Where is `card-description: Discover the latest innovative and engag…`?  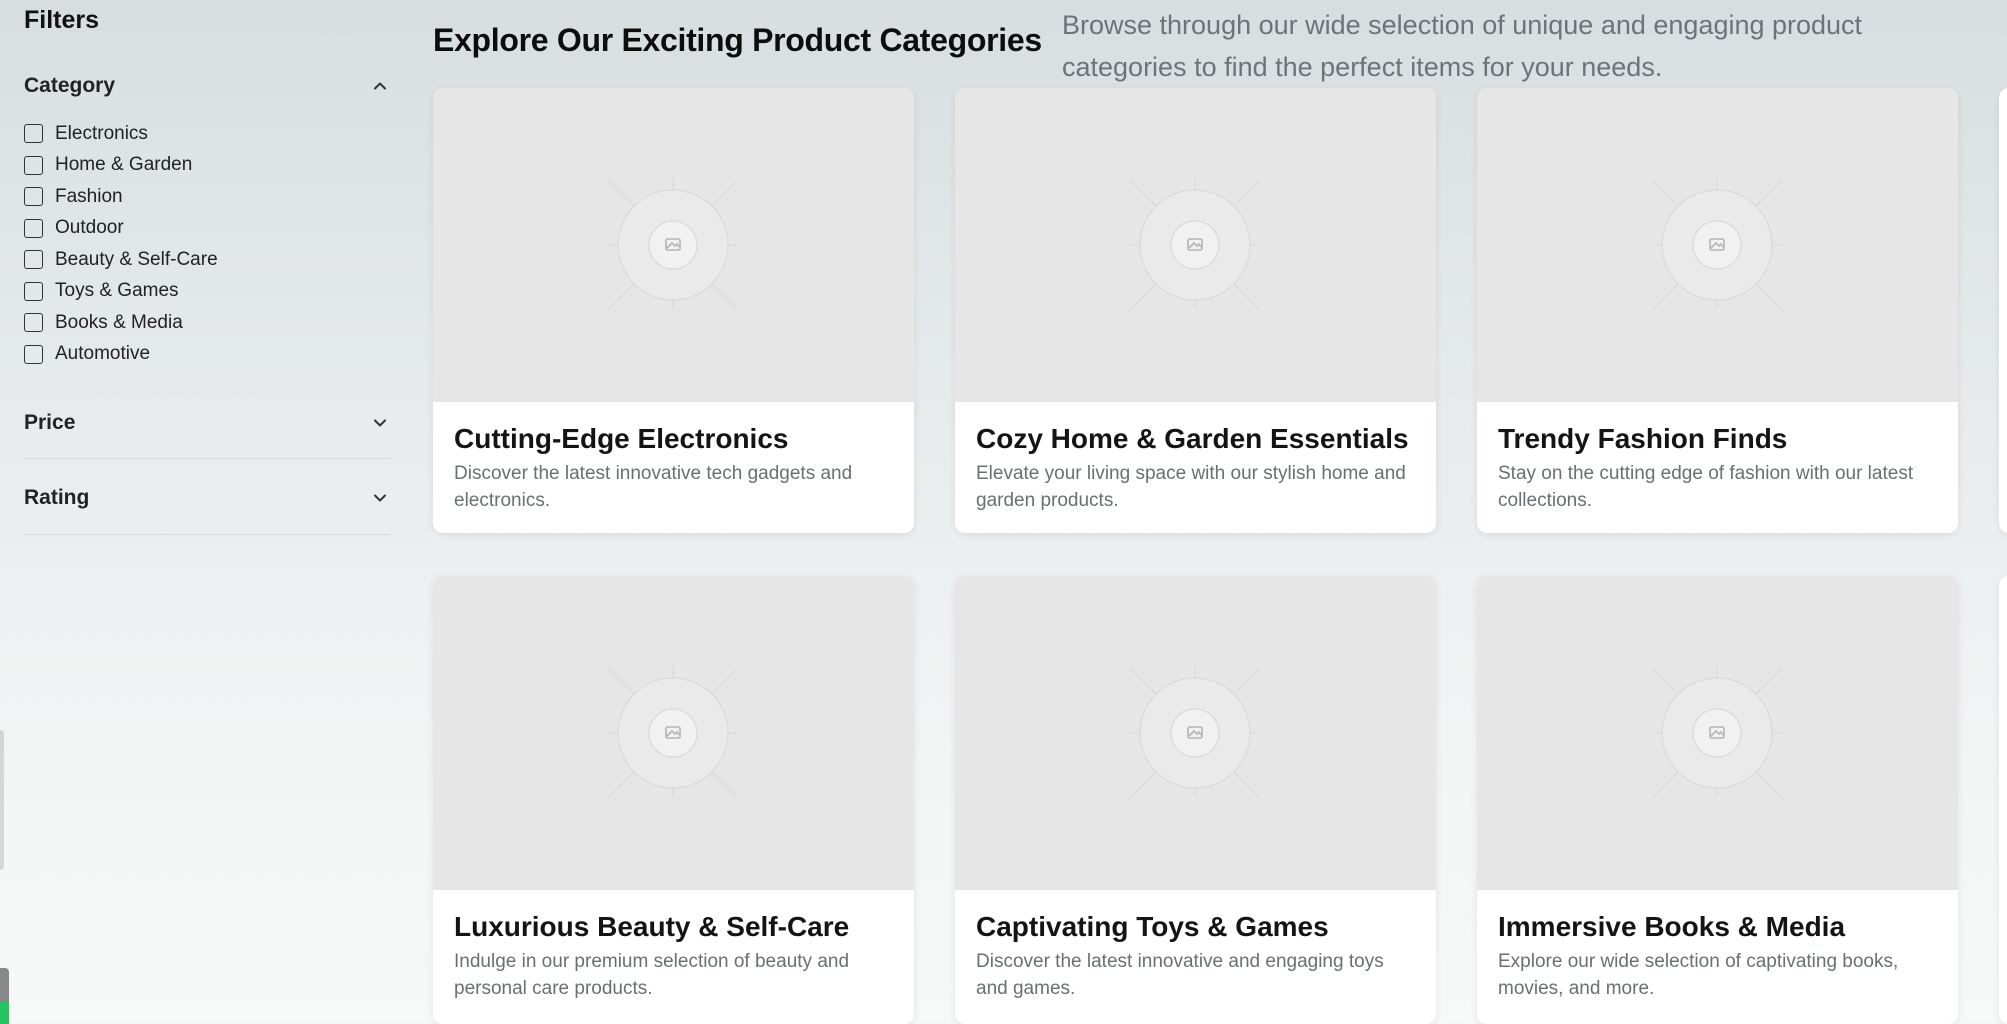
card-description: Discover the latest innovative and engag… is located at coordinates (1180, 975).